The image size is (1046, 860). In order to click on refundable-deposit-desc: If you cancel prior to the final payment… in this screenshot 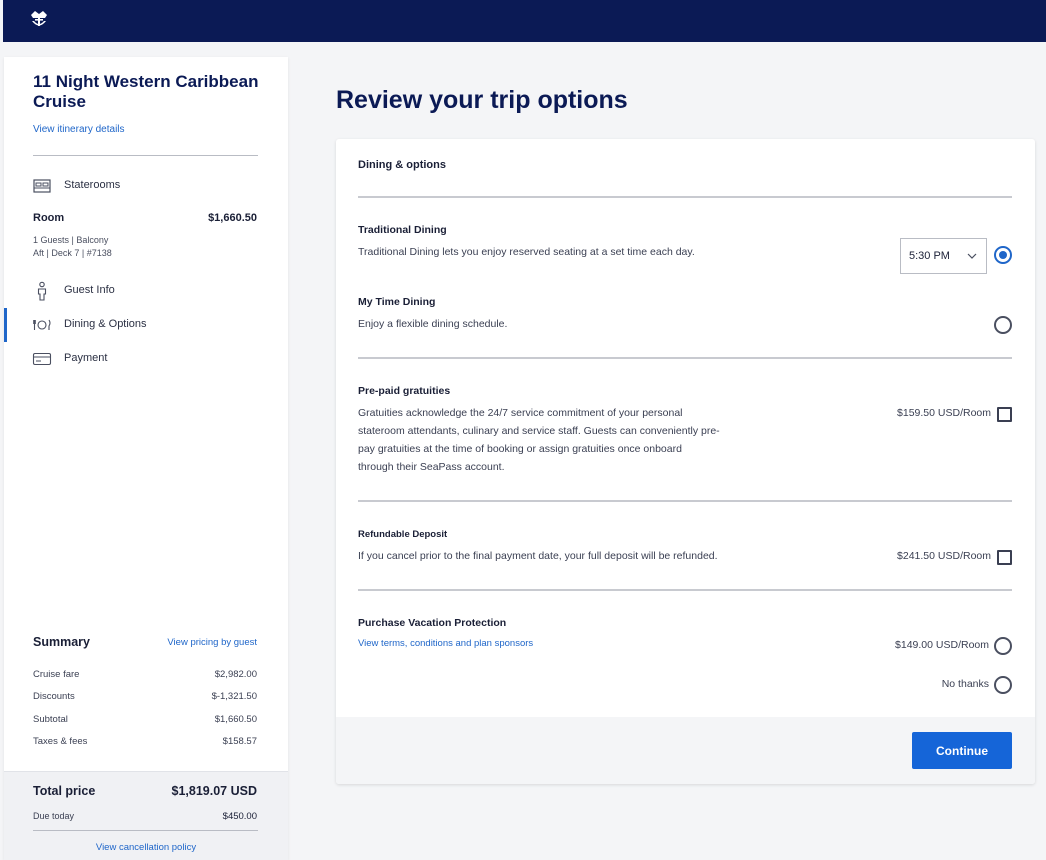, I will do `click(538, 556)`.